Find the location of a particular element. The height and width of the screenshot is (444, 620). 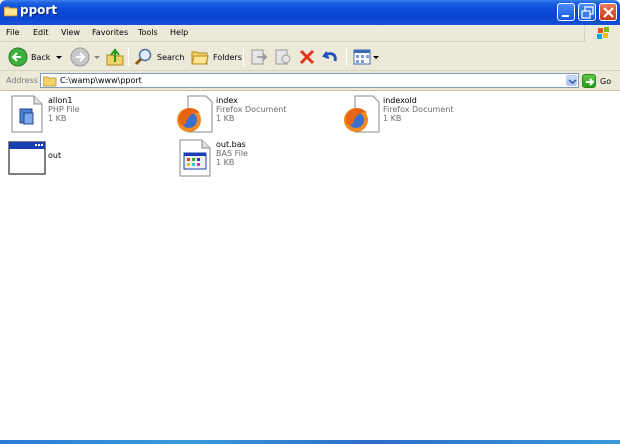

file-name: allon1 is located at coordinates (60, 100).